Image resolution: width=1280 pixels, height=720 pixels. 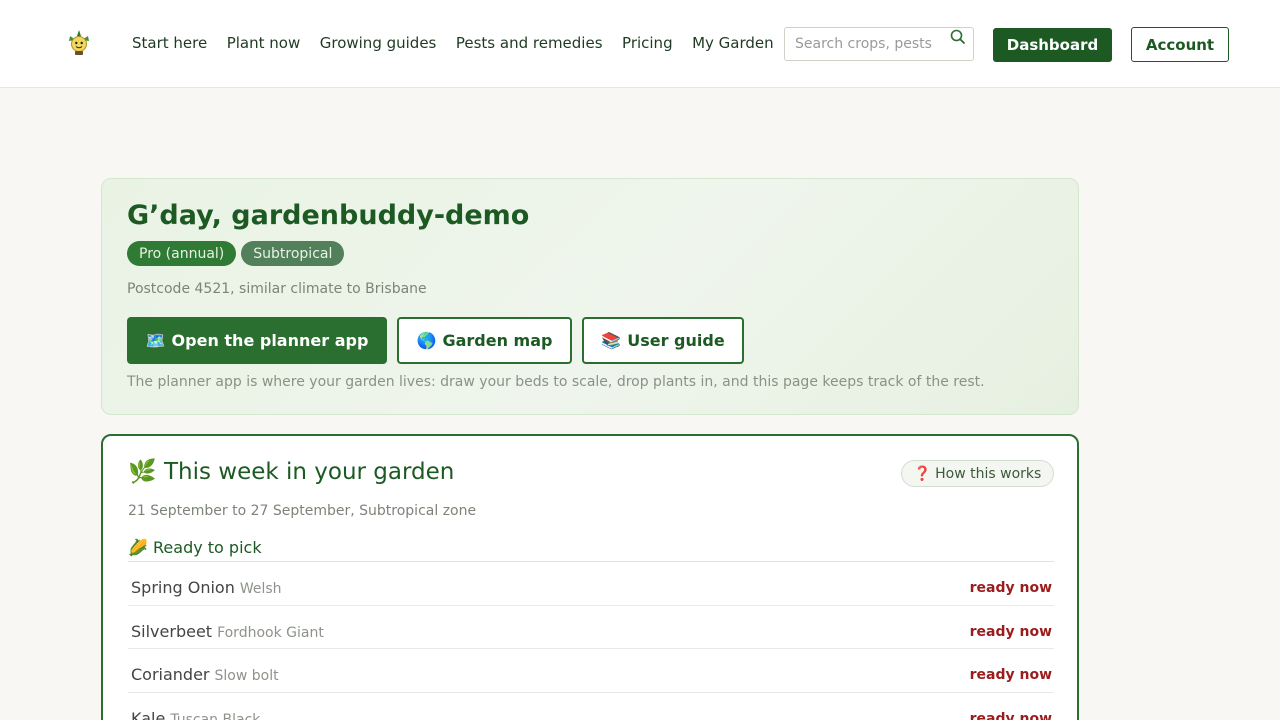 What do you see at coordinates (1180, 44) in the screenshot?
I see `account-button: Account` at bounding box center [1180, 44].